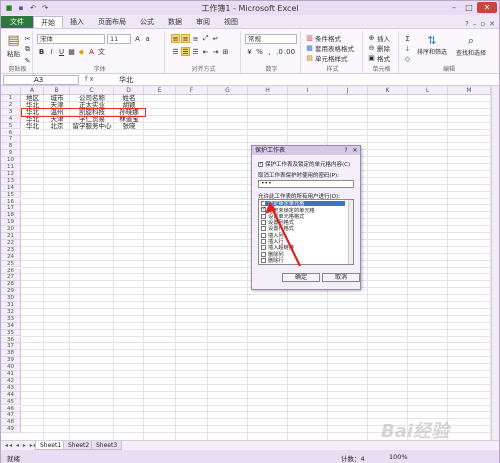 Image resolution: width=500 pixels, height=463 pixels. Describe the element at coordinates (101, 51) in the screenshot. I see `phonetic-icon: 文` at that location.